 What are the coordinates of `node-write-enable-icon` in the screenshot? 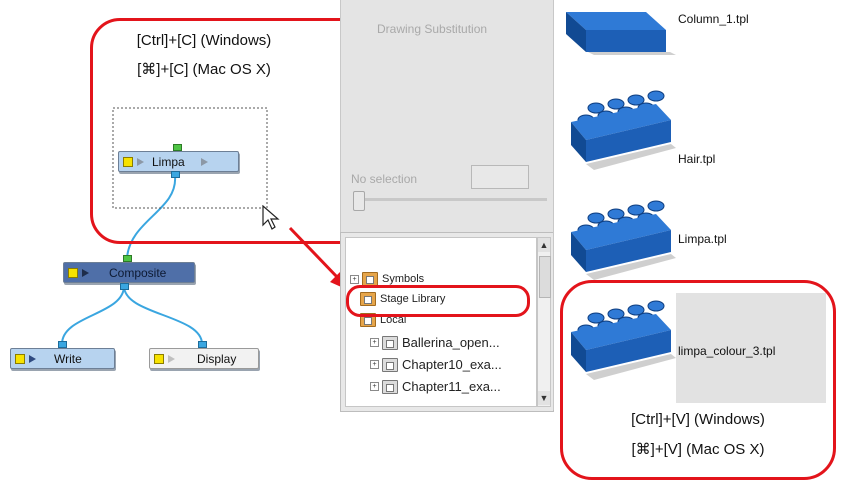 It's located at (20, 358).